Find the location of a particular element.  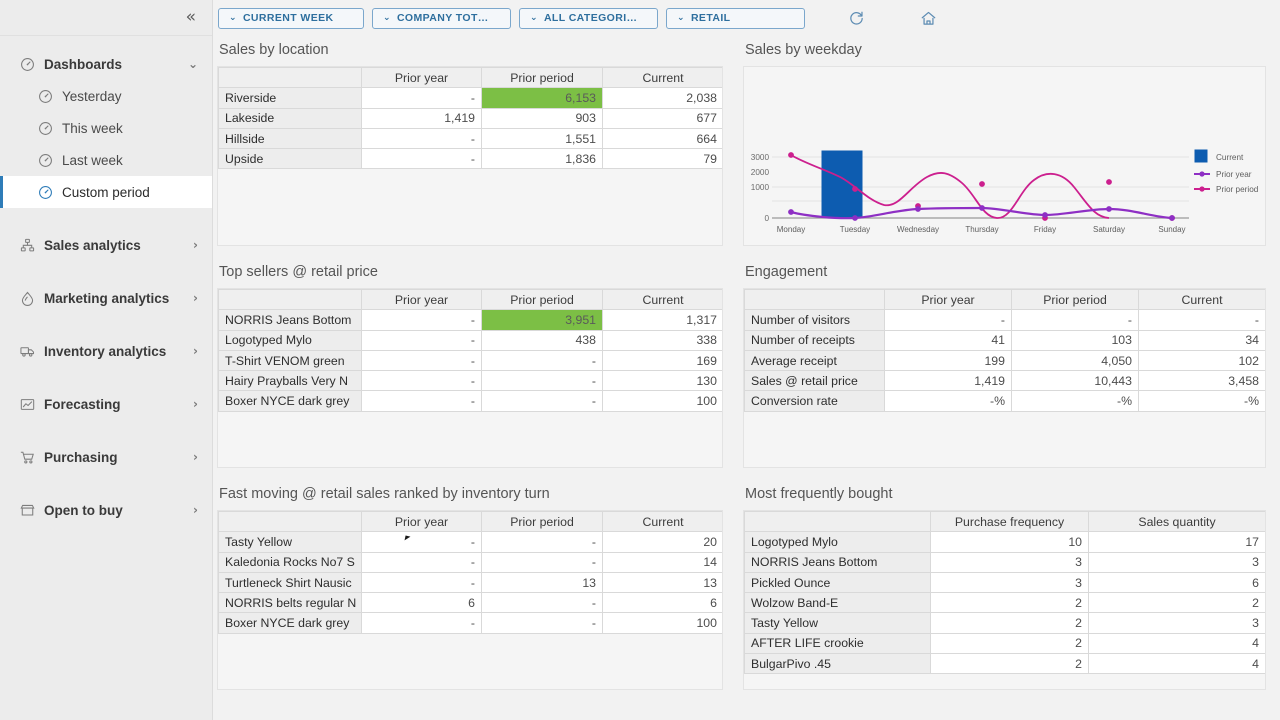

legend-label-prior-period: Prior period is located at coordinates (1237, 189).